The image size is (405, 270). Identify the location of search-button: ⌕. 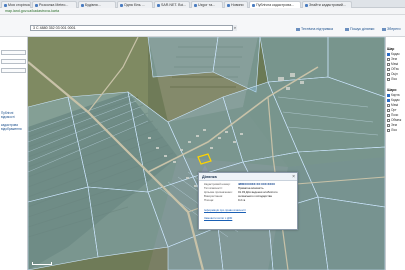
(234, 28).